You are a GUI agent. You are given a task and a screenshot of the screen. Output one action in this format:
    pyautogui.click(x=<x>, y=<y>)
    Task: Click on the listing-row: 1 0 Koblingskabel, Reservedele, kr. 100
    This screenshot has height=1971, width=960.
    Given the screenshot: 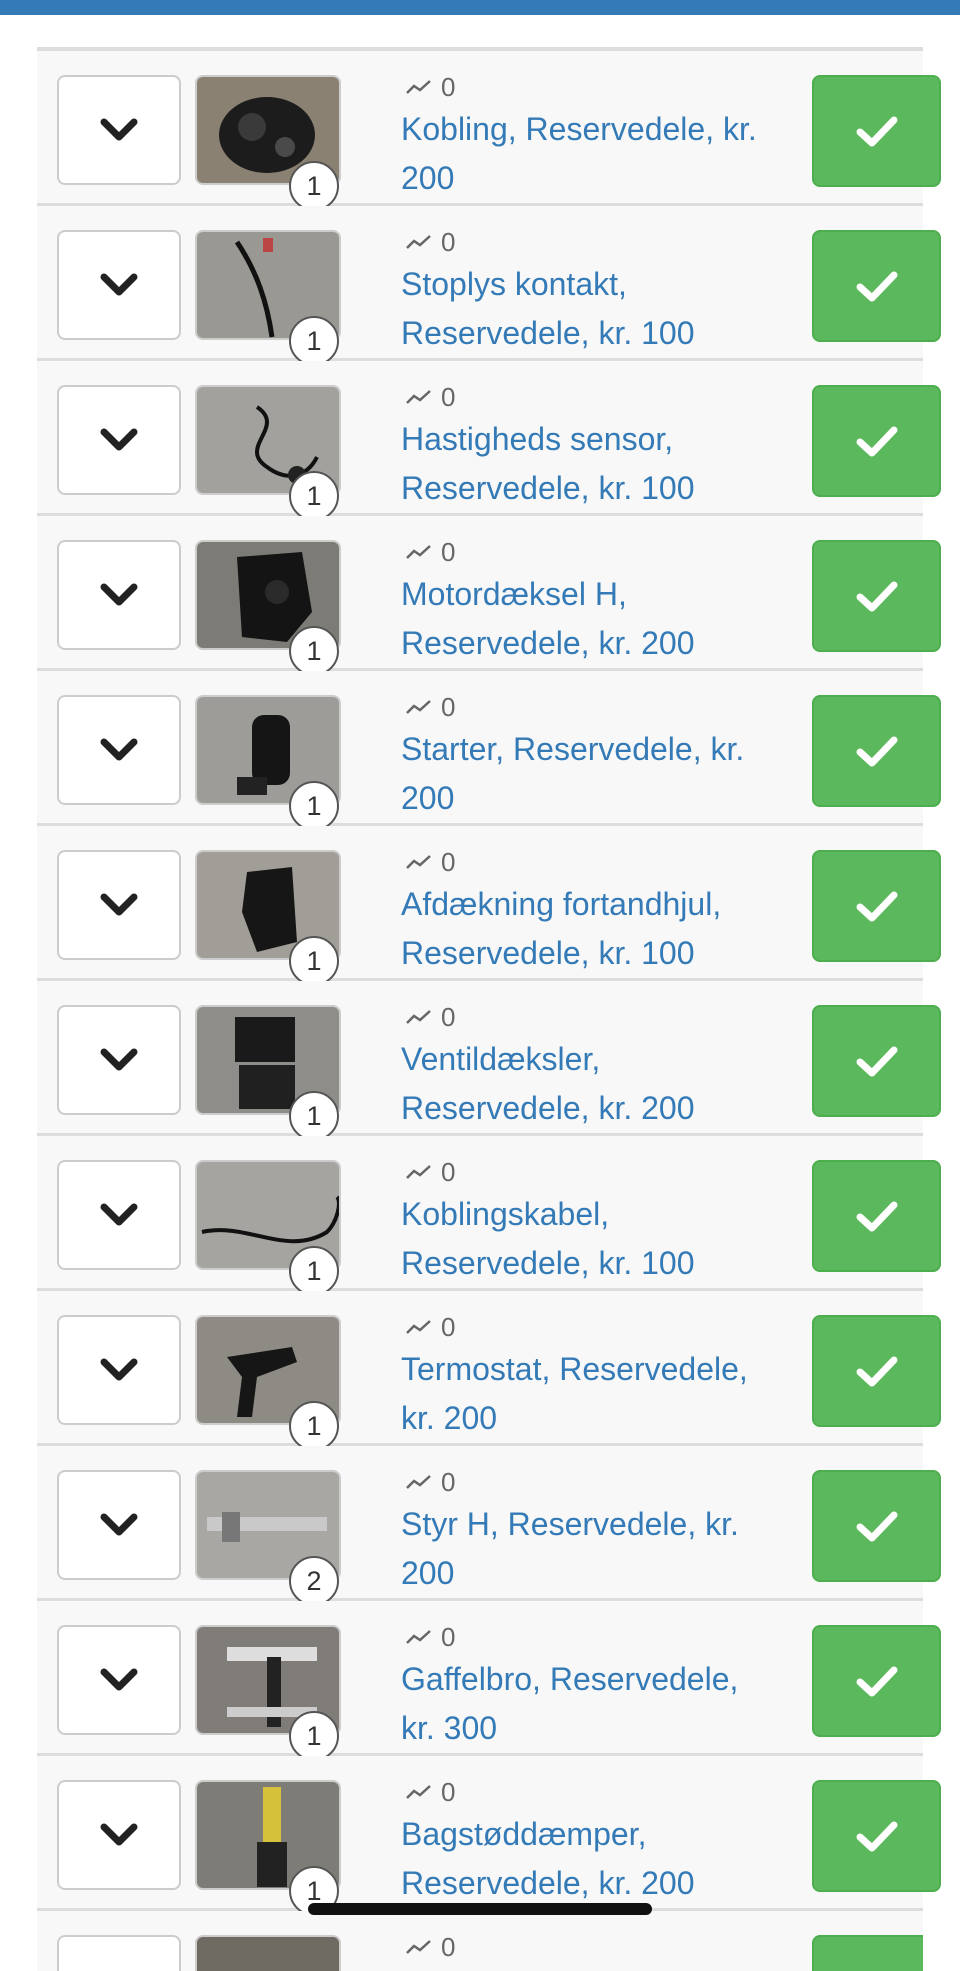 What is the action you would take?
    pyautogui.click(x=489, y=1216)
    